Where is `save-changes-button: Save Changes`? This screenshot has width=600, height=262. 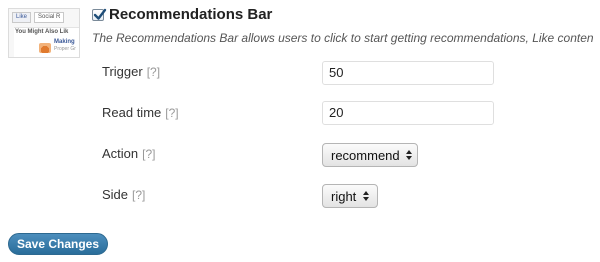 save-changes-button: Save Changes is located at coordinates (58, 244).